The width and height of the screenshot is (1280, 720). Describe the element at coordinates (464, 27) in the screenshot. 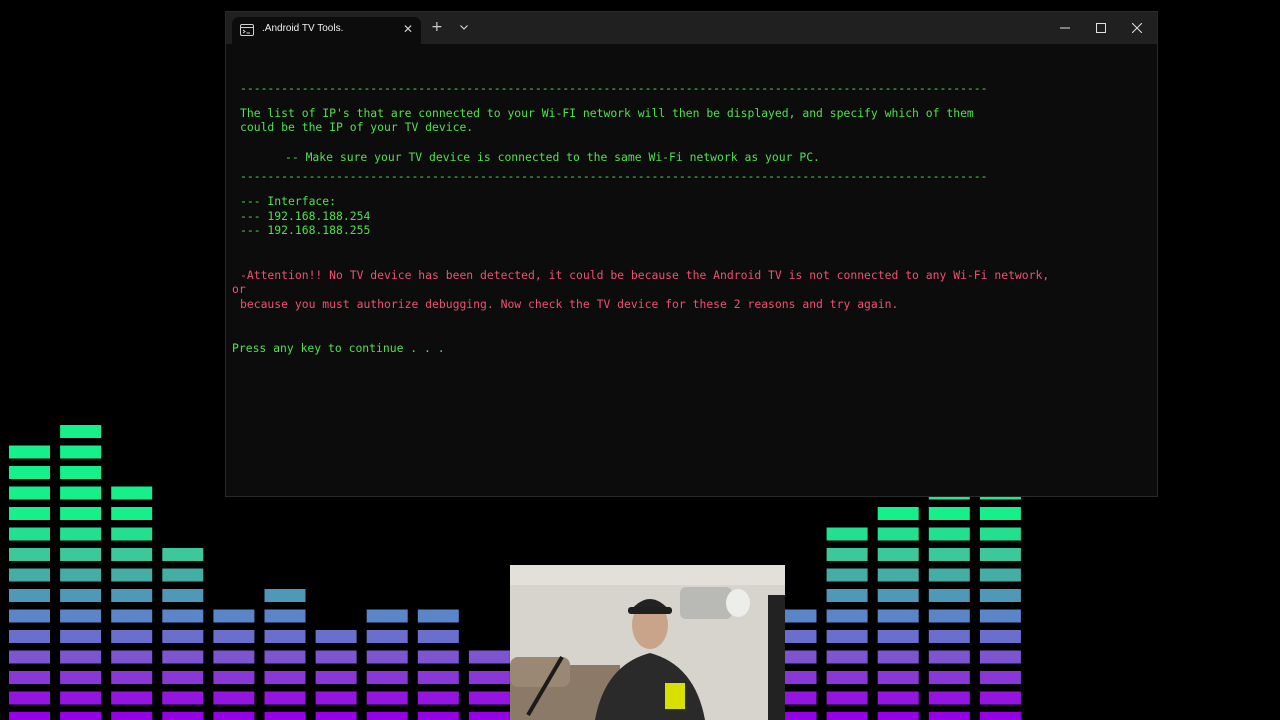

I see `chevron-down-icon` at that location.